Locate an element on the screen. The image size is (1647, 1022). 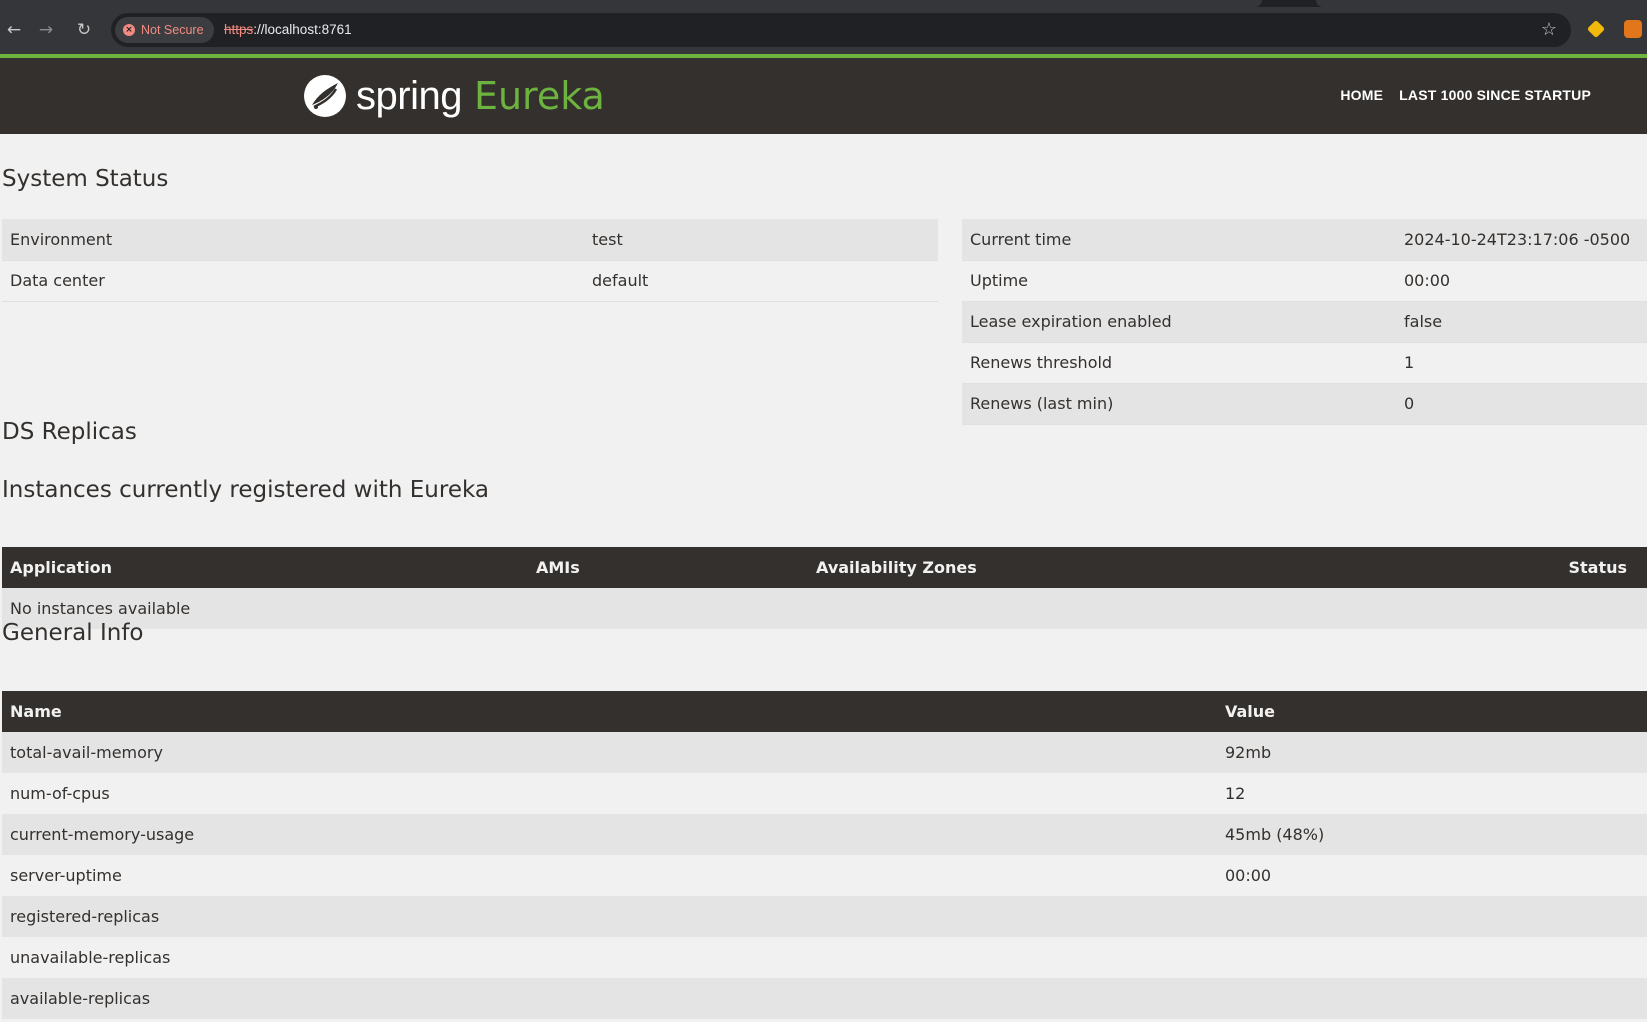
col-availability-zones: Availability Zones is located at coordinates (1090, 567).